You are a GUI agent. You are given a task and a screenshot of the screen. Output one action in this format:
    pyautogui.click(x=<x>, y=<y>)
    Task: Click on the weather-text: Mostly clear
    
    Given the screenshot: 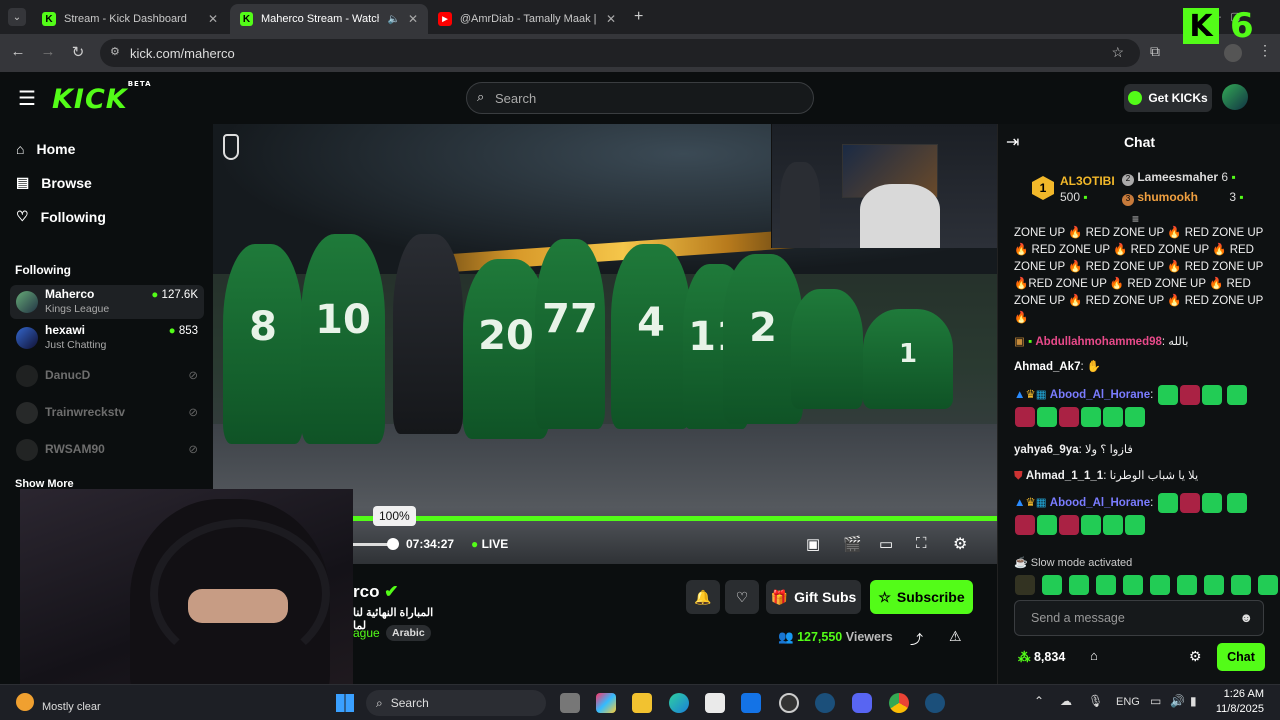 What is the action you would take?
    pyautogui.click(x=71, y=707)
    